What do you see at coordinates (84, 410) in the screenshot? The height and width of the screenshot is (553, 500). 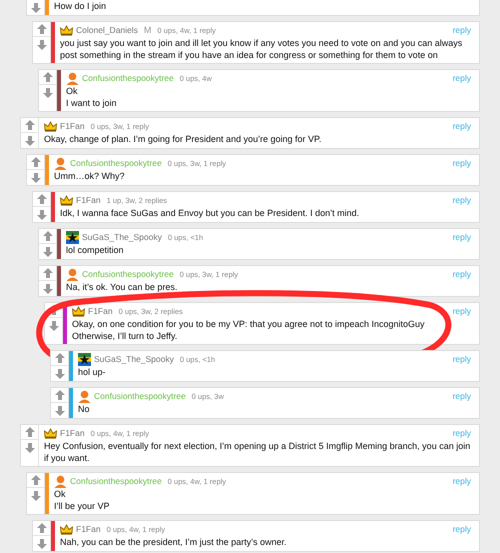 I see `comment-text: No` at bounding box center [84, 410].